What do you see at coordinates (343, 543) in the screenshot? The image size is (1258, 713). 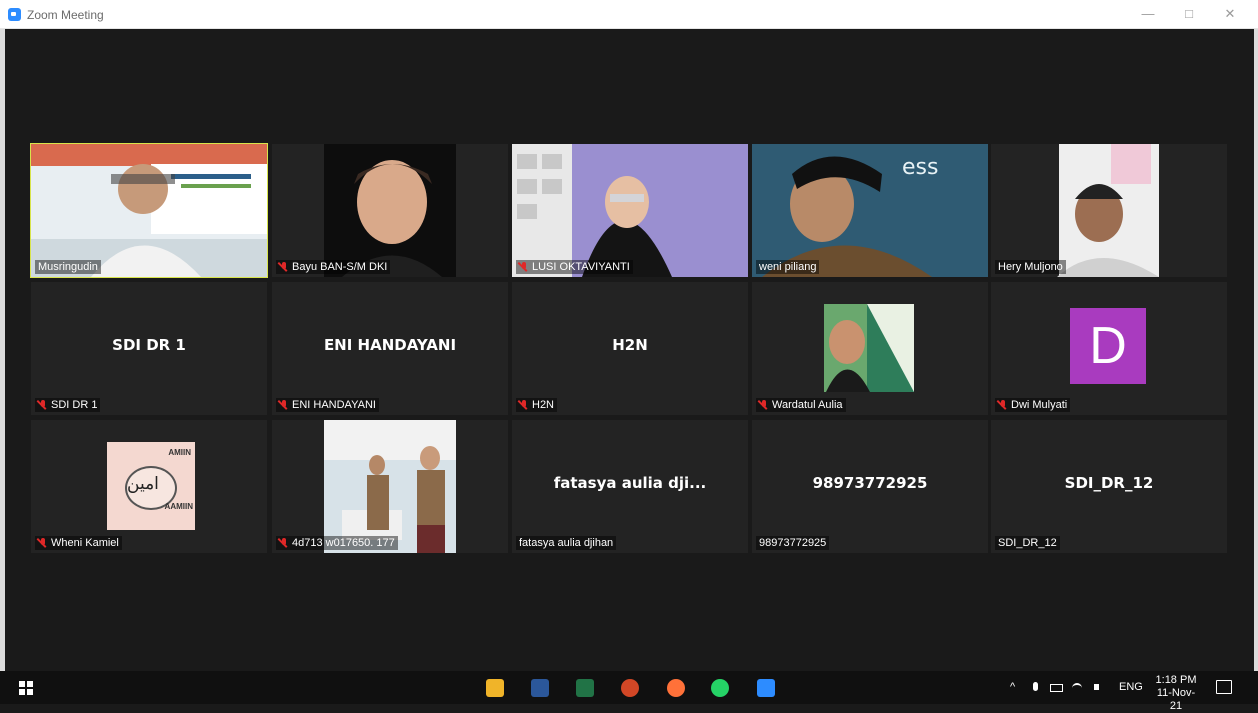 I see `participant-name: 4d713 w017650. 177` at bounding box center [343, 543].